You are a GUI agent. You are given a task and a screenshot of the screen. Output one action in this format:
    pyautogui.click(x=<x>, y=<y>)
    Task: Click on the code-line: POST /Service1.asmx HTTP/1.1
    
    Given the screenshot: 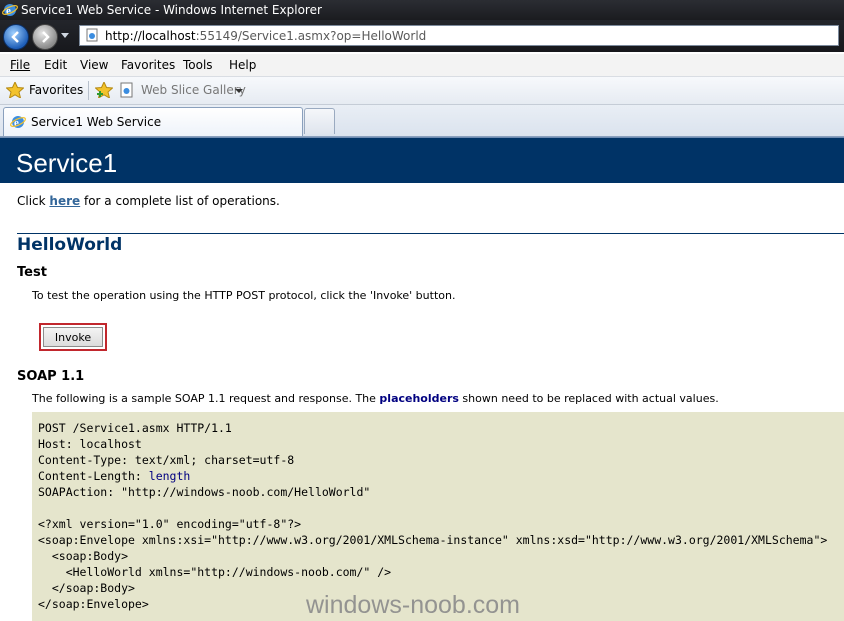 What is the action you would take?
    pyautogui.click(x=135, y=428)
    